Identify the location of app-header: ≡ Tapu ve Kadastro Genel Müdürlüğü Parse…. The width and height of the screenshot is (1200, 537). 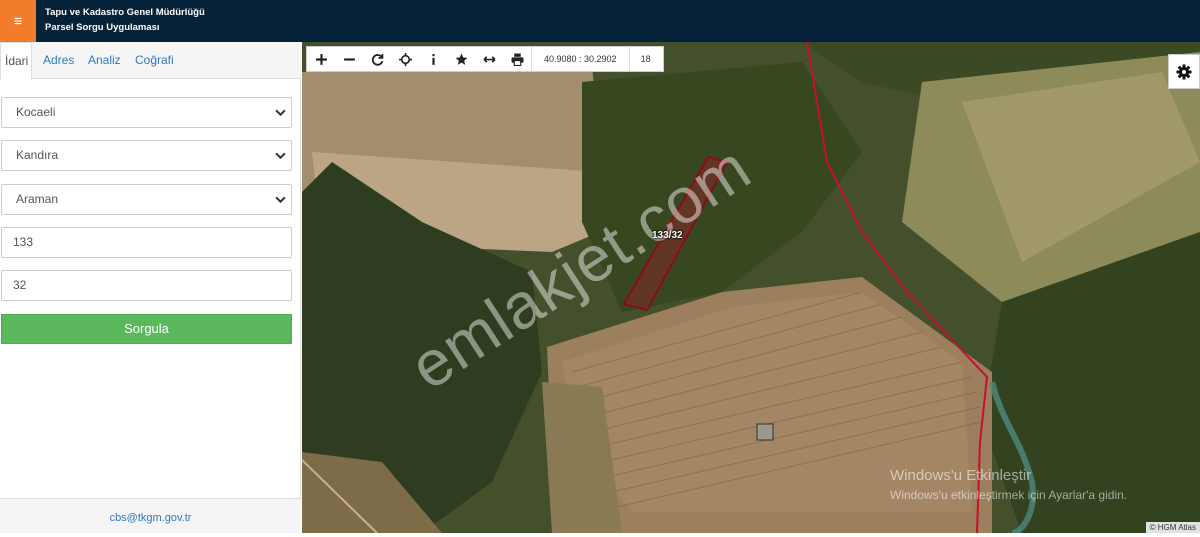
(600, 21).